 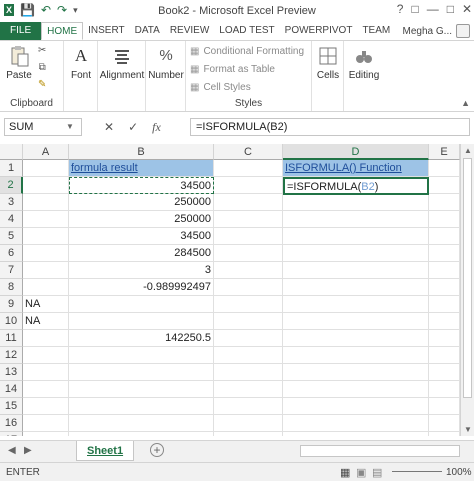 What do you see at coordinates (46, 152) in the screenshot?
I see `column-header-a: A` at bounding box center [46, 152].